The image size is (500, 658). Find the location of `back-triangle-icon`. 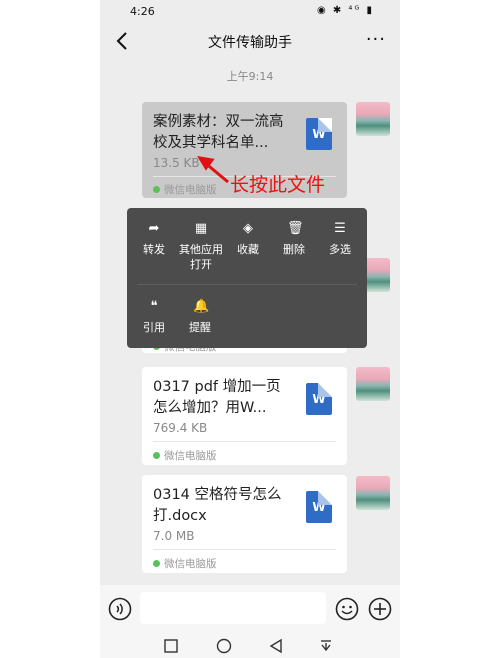

back-triangle-icon is located at coordinates (276, 646).